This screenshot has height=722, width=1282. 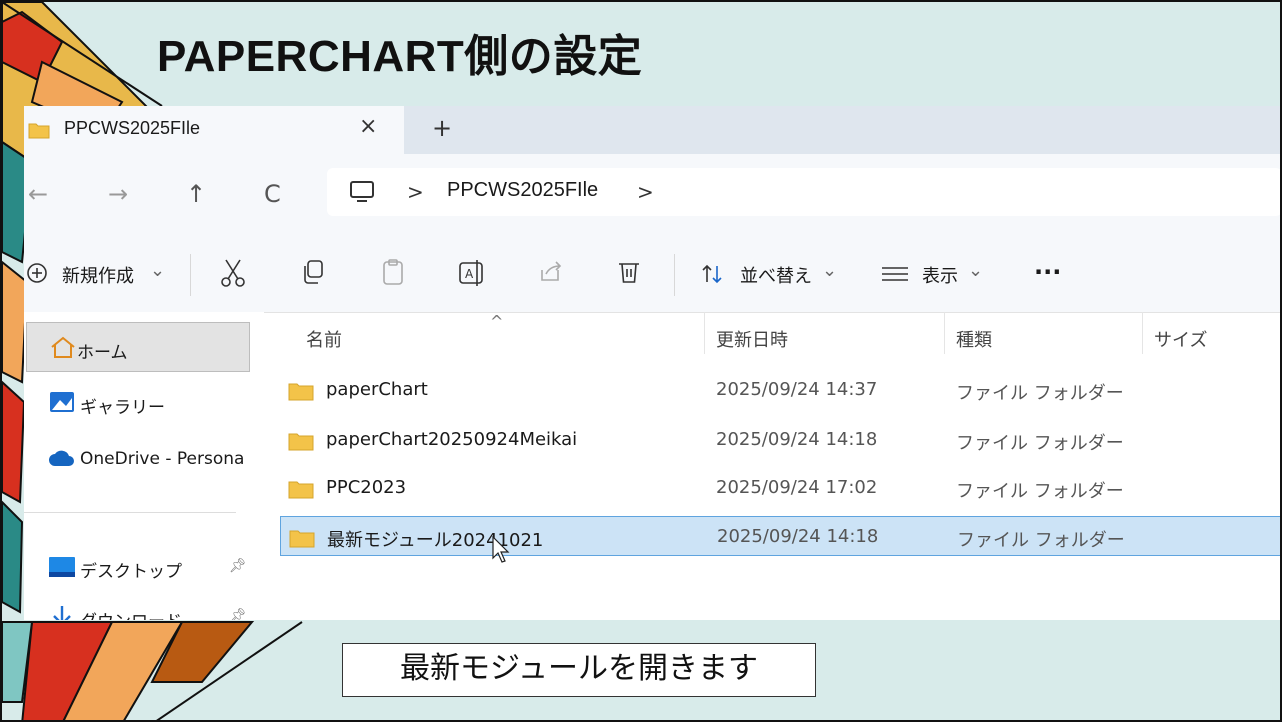 I want to click on home-icon, so click(x=63, y=347).